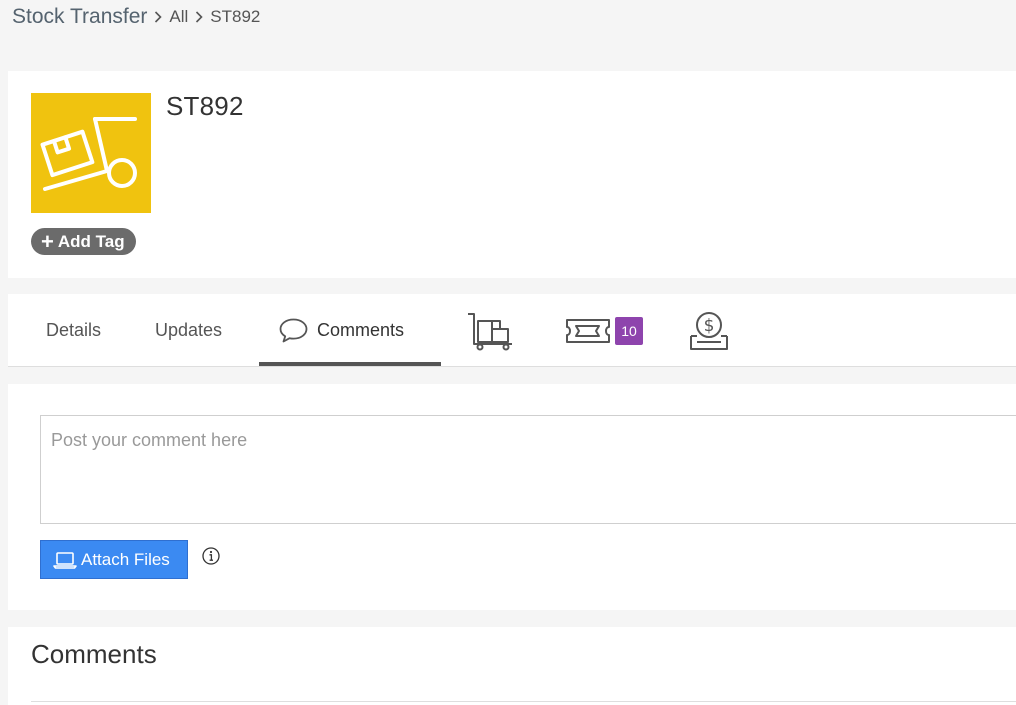 The height and width of the screenshot is (705, 1016). I want to click on attach-files-label: Attach Files, so click(125, 559).